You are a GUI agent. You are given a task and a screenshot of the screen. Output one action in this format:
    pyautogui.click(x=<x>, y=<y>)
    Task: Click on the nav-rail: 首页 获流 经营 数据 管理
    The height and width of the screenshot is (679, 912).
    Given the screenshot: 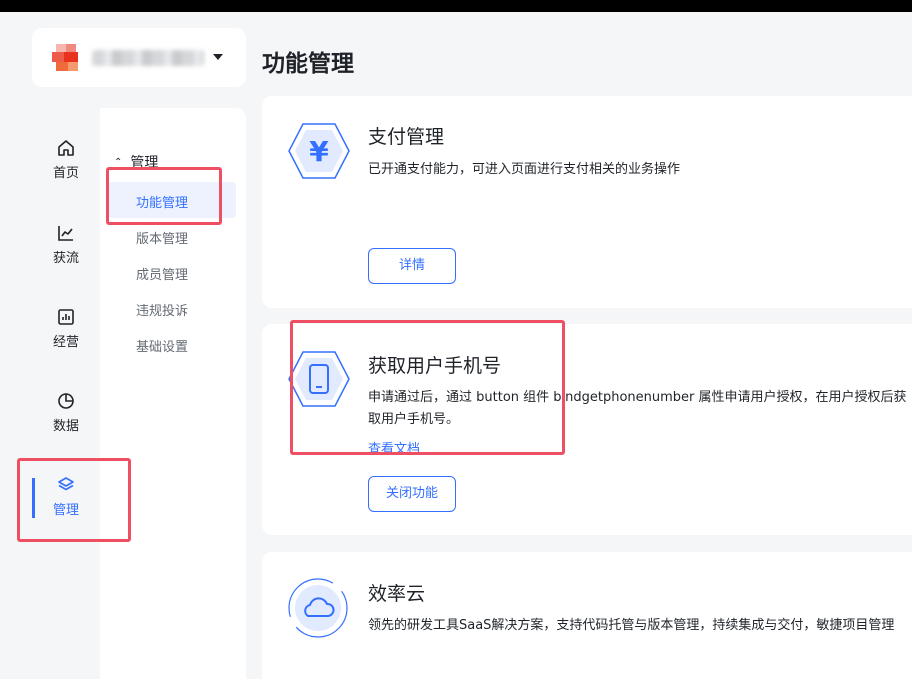 What is the action you would take?
    pyautogui.click(x=66, y=393)
    